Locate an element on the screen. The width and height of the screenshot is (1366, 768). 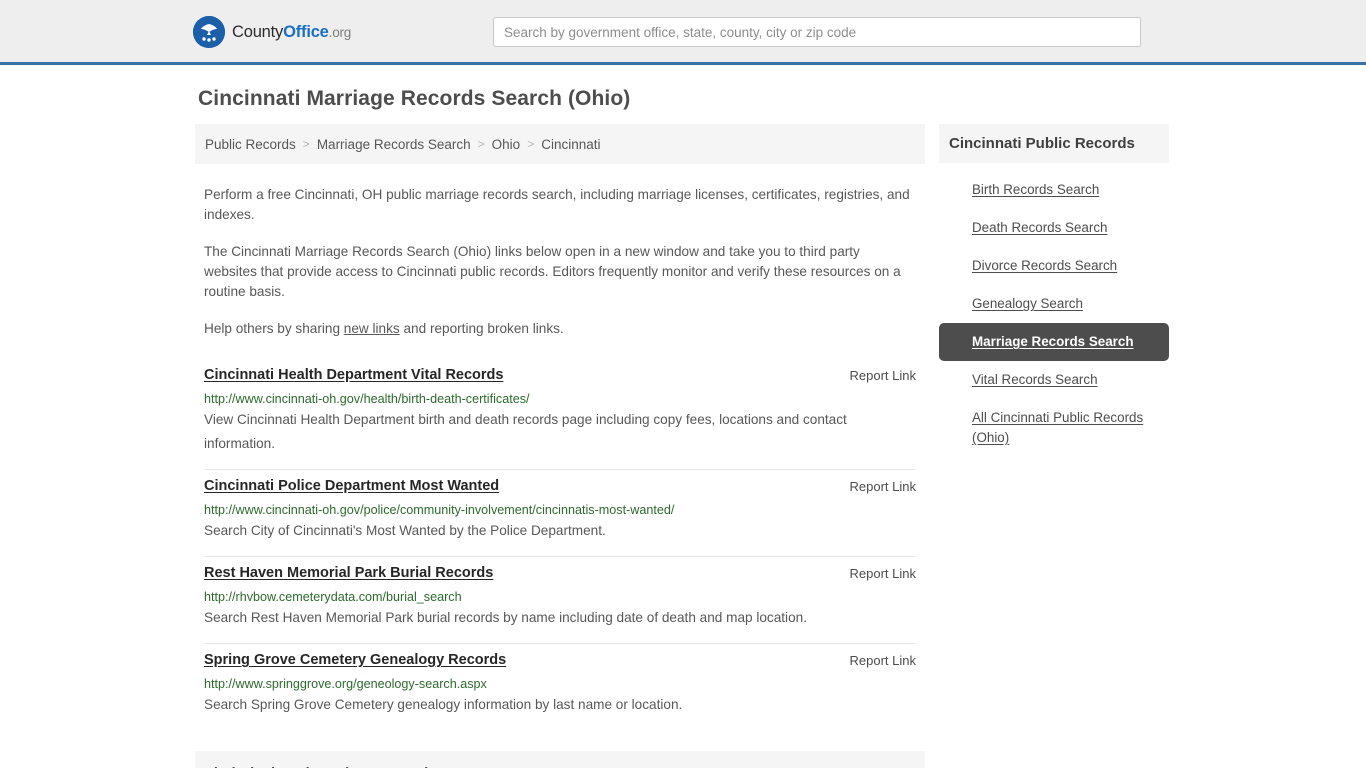
sidebar-list-item: Divorce Records Search is located at coordinates (1054, 266).